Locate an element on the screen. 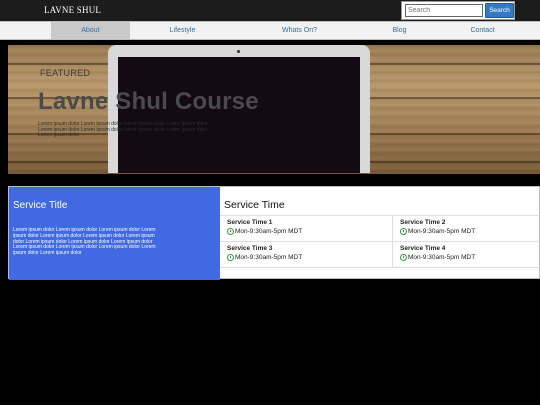  service-time-heading: Service Time is located at coordinates (254, 205).